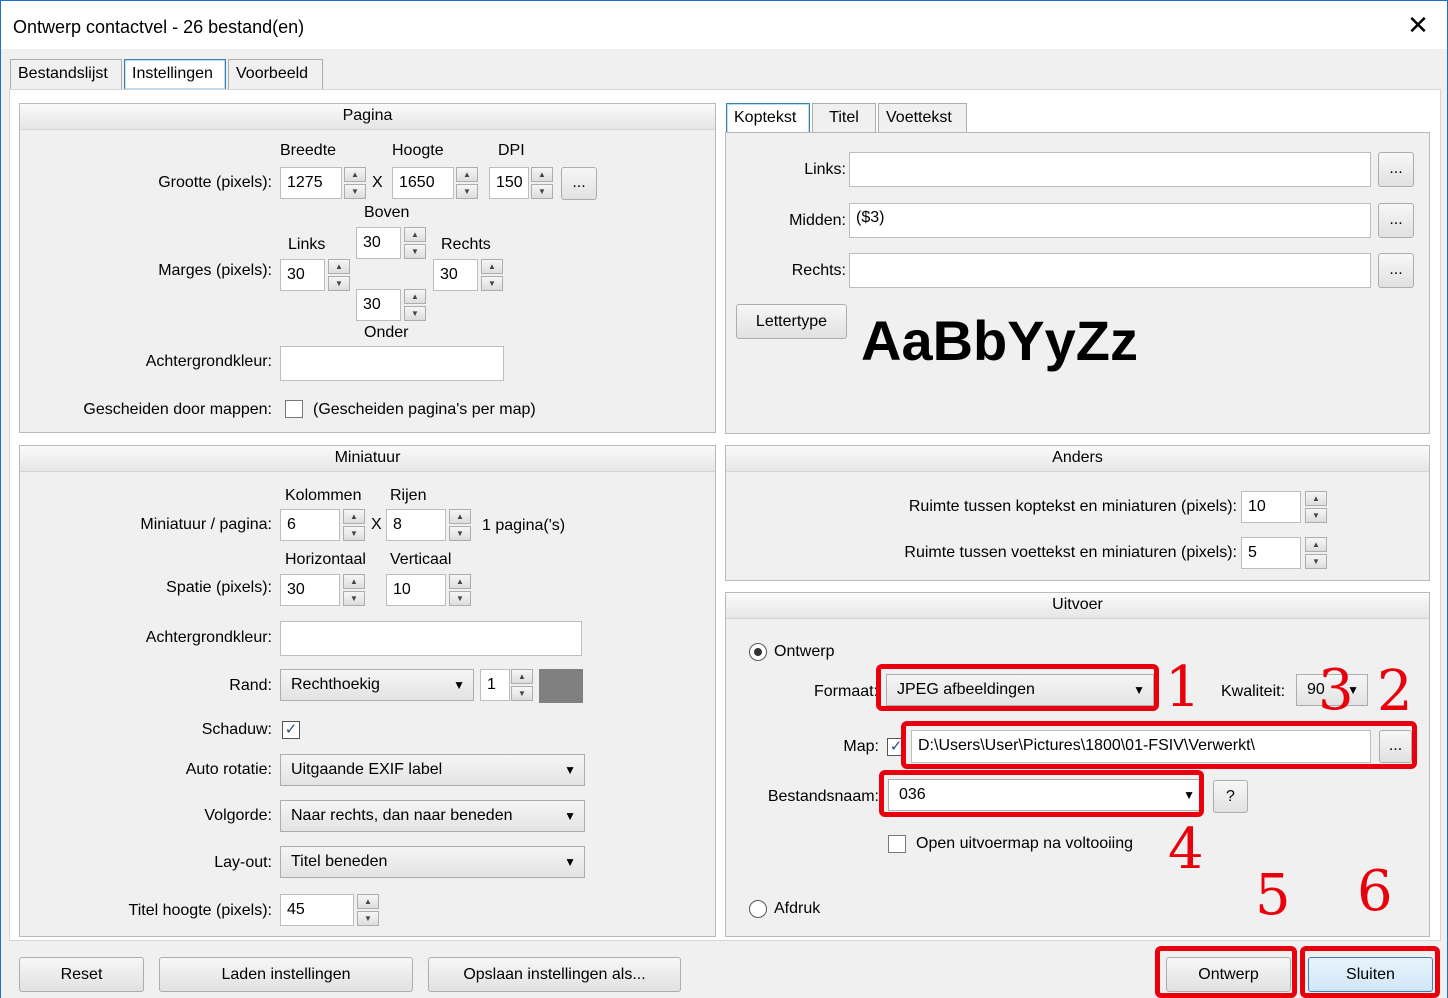 The image size is (1448, 998). Describe the element at coordinates (302, 275) in the screenshot. I see `marge-links-input: 30` at that location.